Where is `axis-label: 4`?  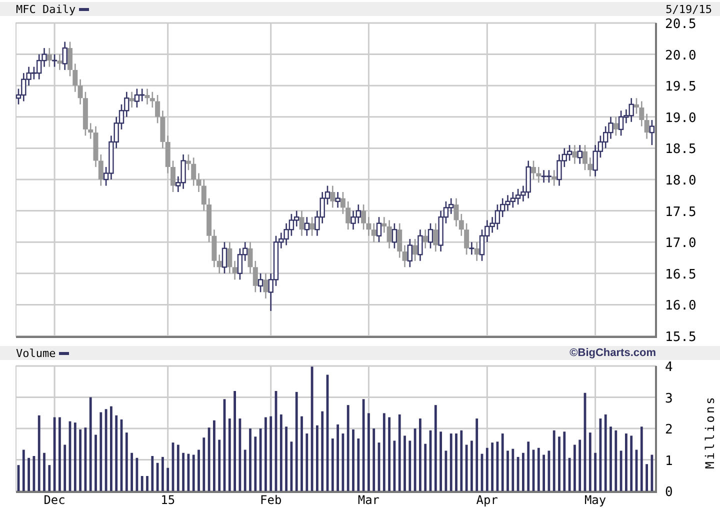 axis-label: 4 is located at coordinates (669, 367).